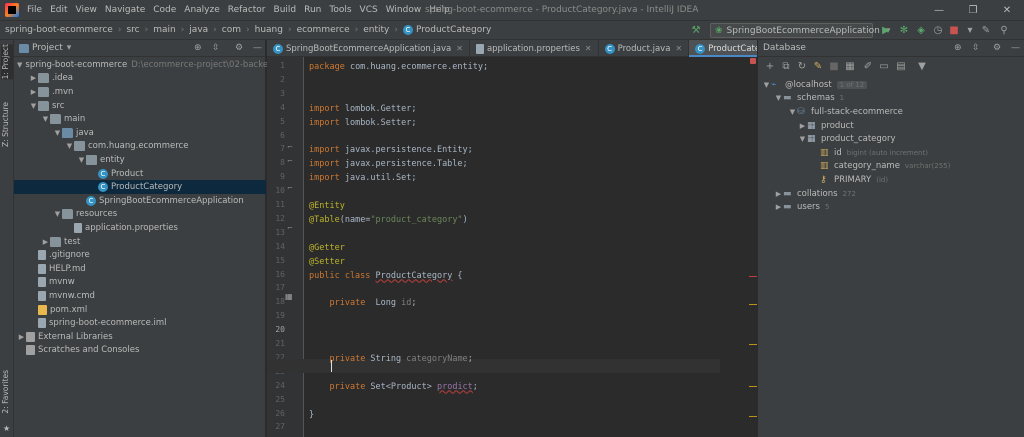 This screenshot has height=437, width=1024. I want to click on add-icon: +, so click(770, 67).